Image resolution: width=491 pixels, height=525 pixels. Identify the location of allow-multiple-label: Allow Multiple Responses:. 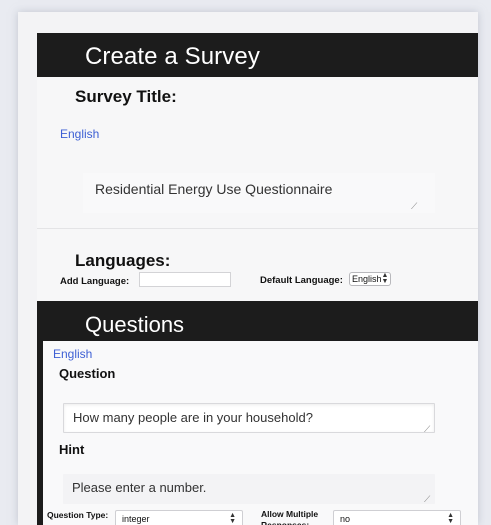
(290, 517).